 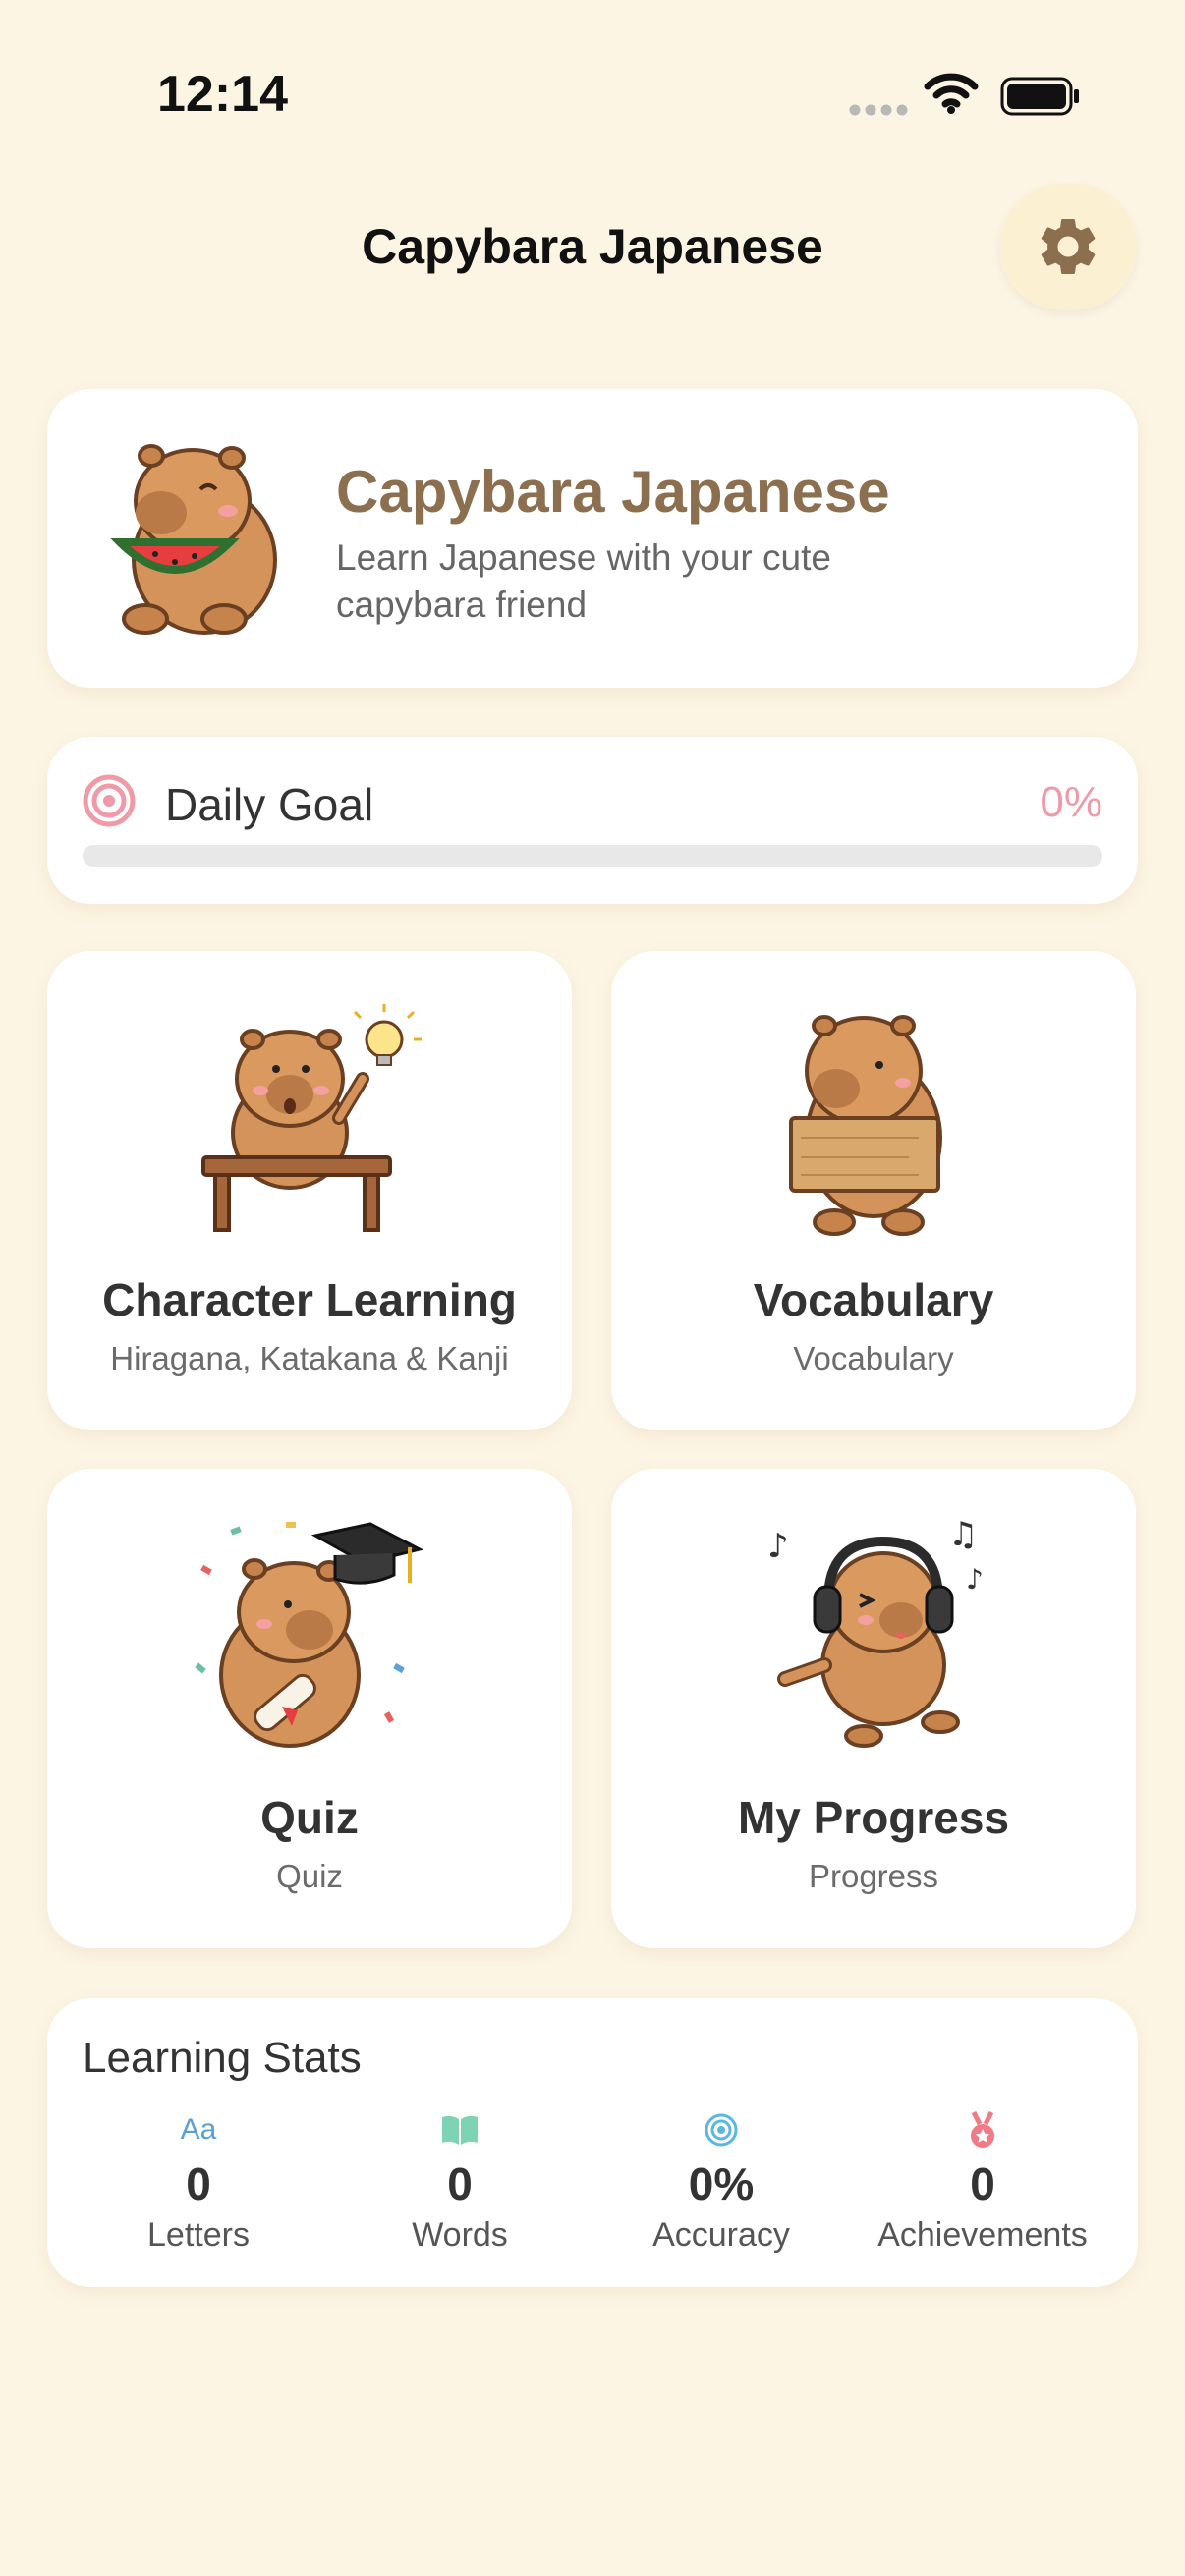 I want to click on settings-button, so click(x=1068, y=246).